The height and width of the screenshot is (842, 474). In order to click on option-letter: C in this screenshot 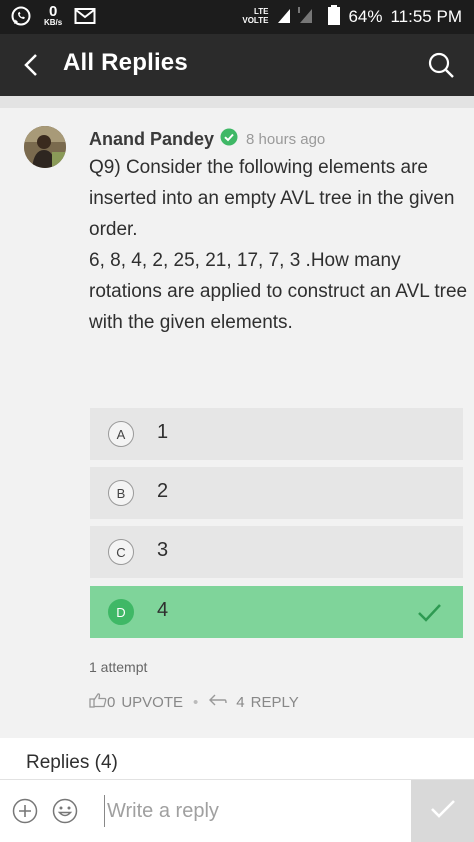, I will do `click(121, 552)`.